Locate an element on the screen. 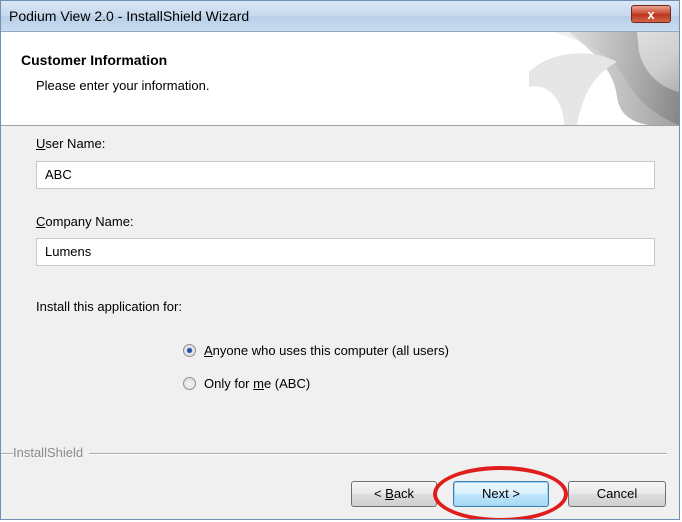 The height and width of the screenshot is (522, 682). window-title: Podium View 2.0 - InstallShield Wizard is located at coordinates (129, 16).